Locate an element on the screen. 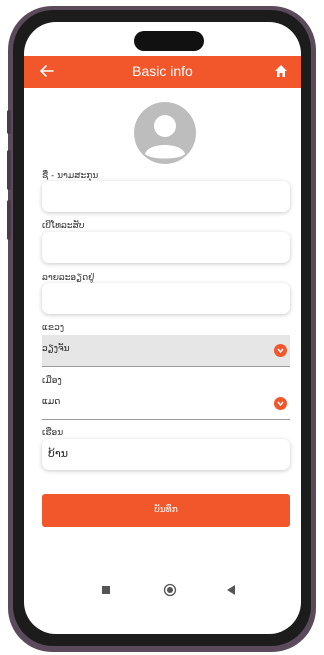 This screenshot has height=655, width=324. triangle-back-icon is located at coordinates (231, 590).